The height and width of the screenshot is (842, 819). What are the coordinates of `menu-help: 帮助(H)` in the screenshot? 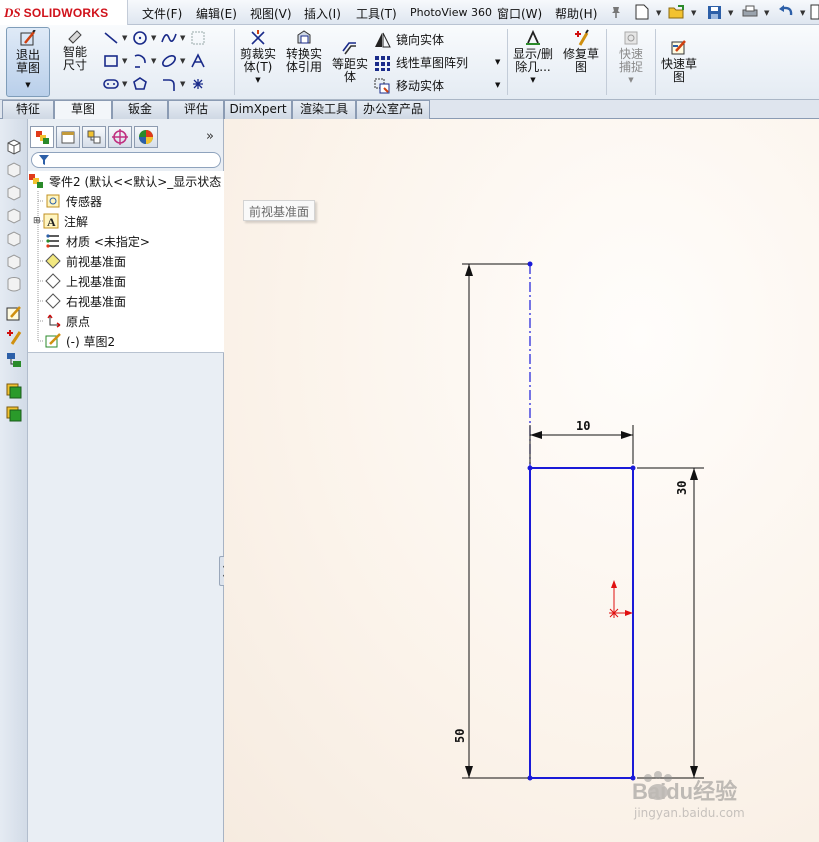 It's located at (576, 13).